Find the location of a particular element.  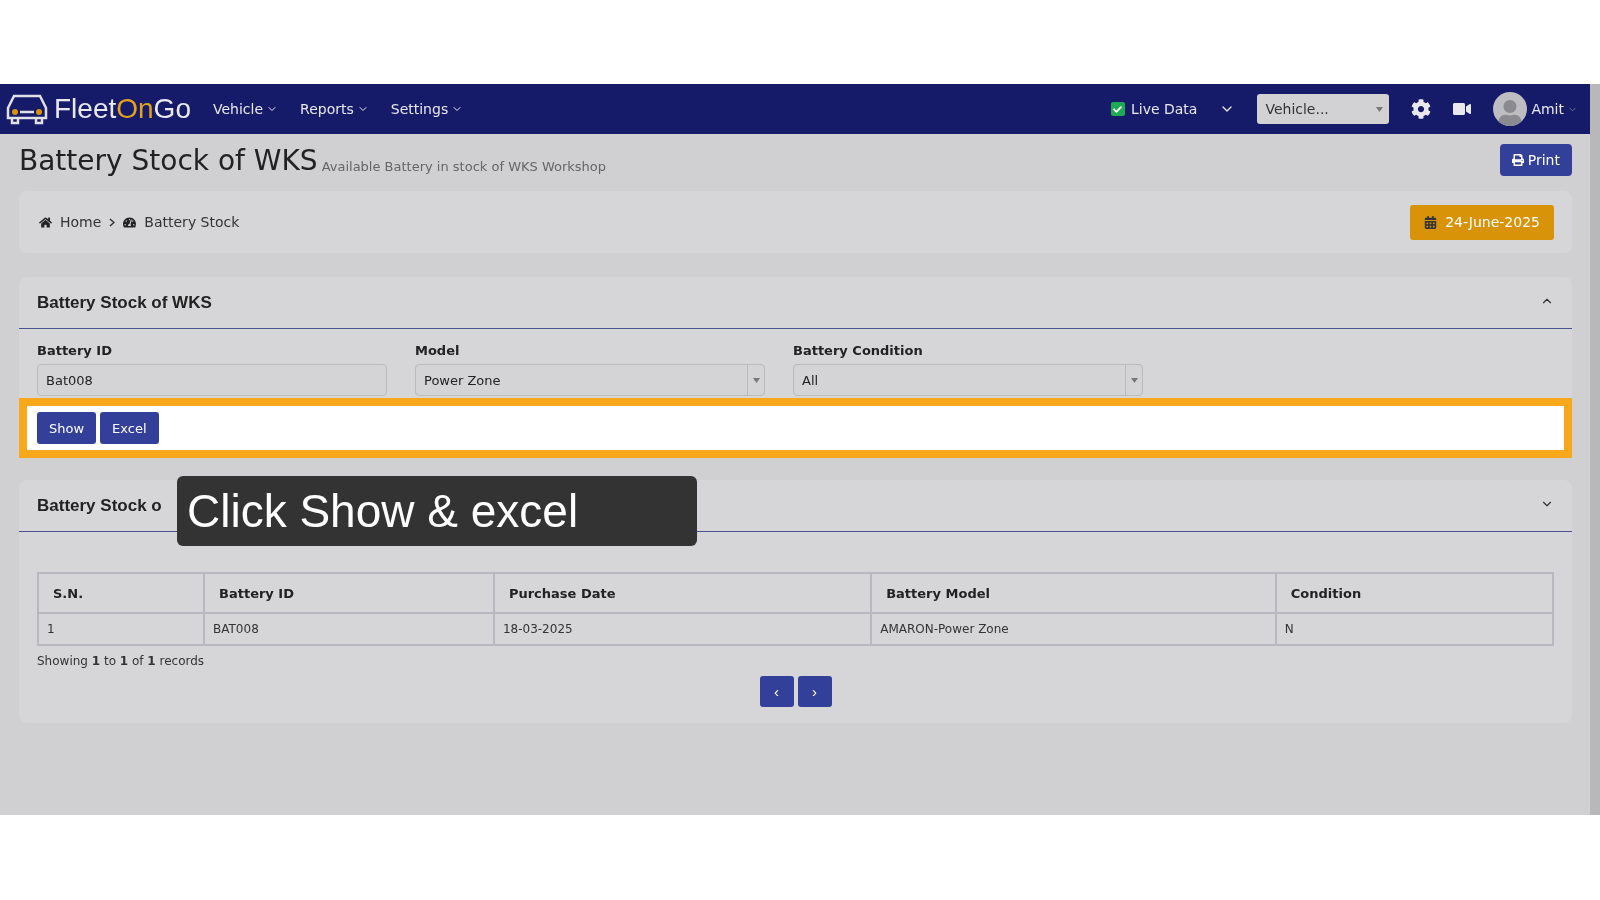

column-header: Battery Model is located at coordinates (1073, 593).